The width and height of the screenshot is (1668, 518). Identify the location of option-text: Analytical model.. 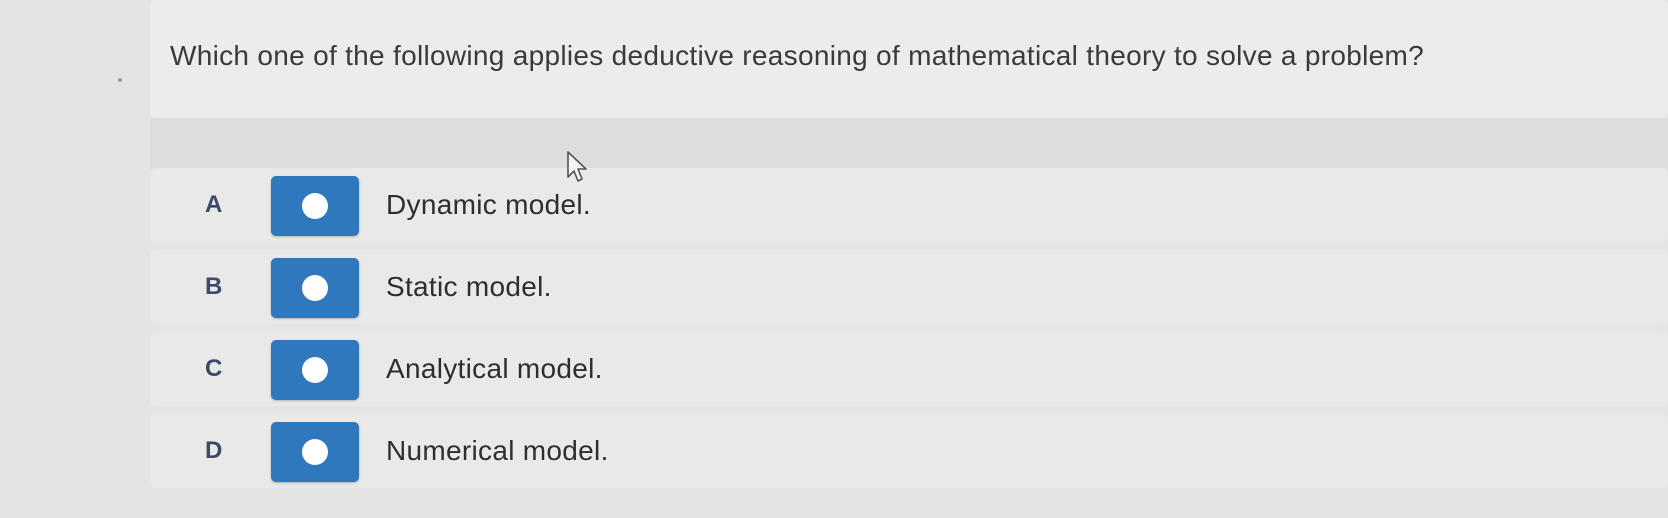
(494, 368).